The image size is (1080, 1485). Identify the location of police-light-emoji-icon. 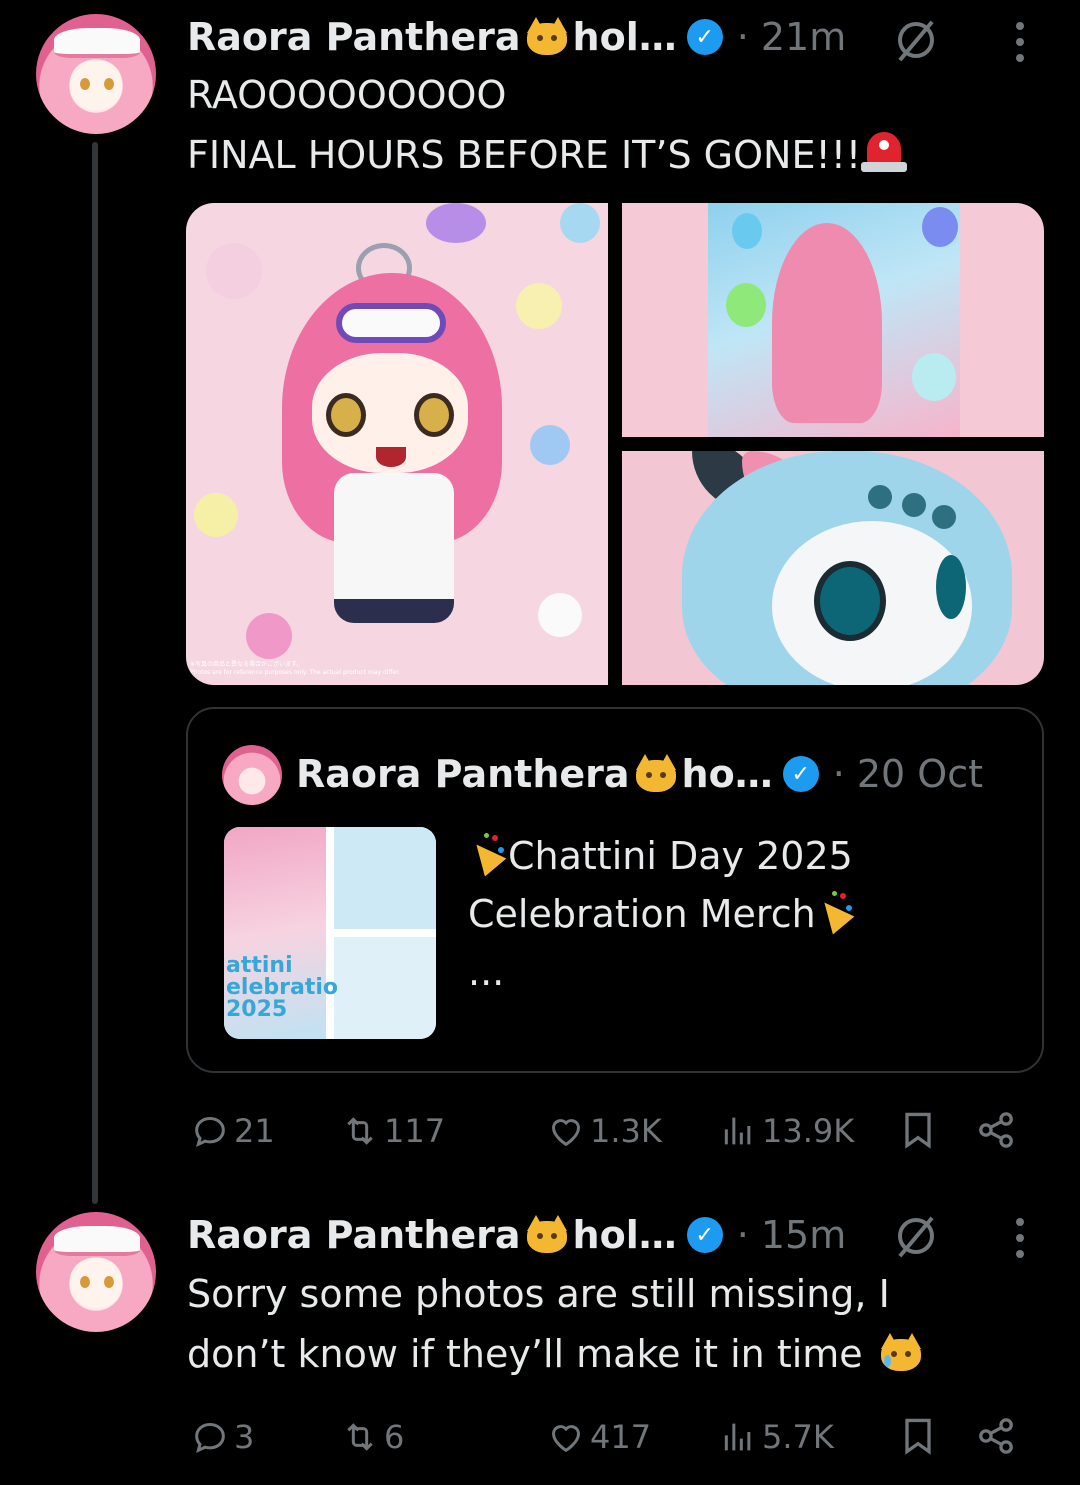
(884, 152).